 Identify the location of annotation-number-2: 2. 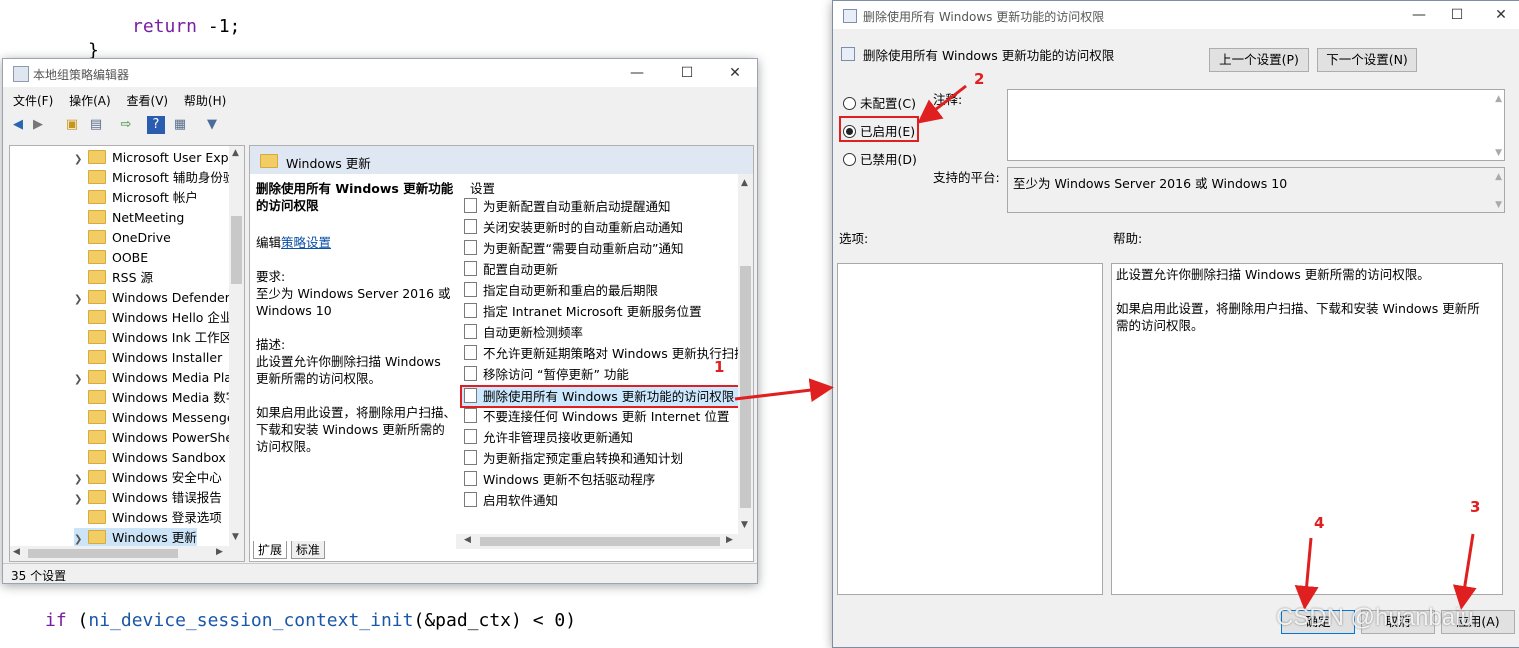
(979, 79).